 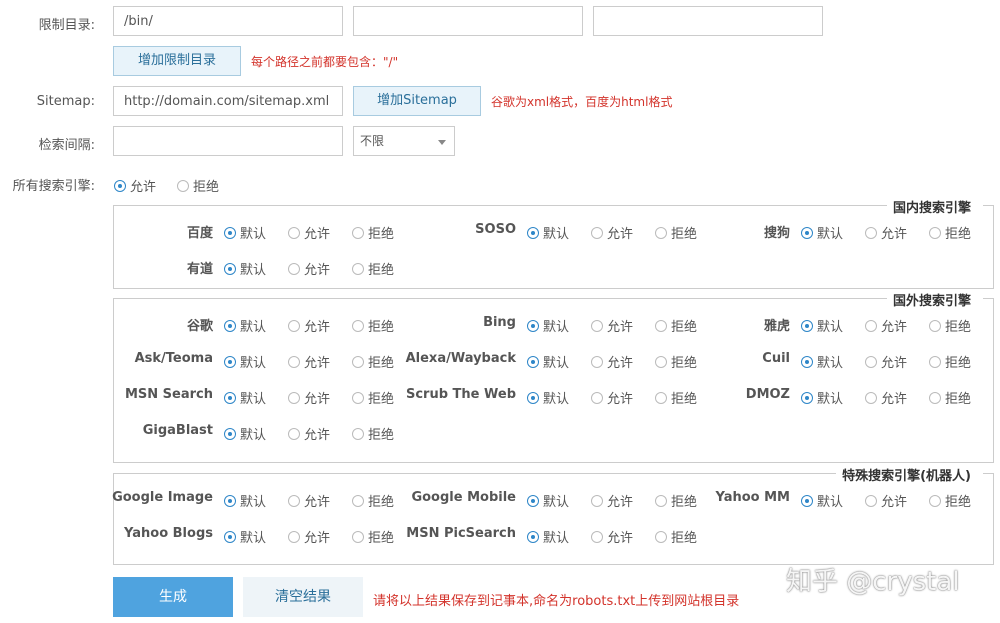 I want to click on all-engines-allow-radio: 允许, so click(x=135, y=185).